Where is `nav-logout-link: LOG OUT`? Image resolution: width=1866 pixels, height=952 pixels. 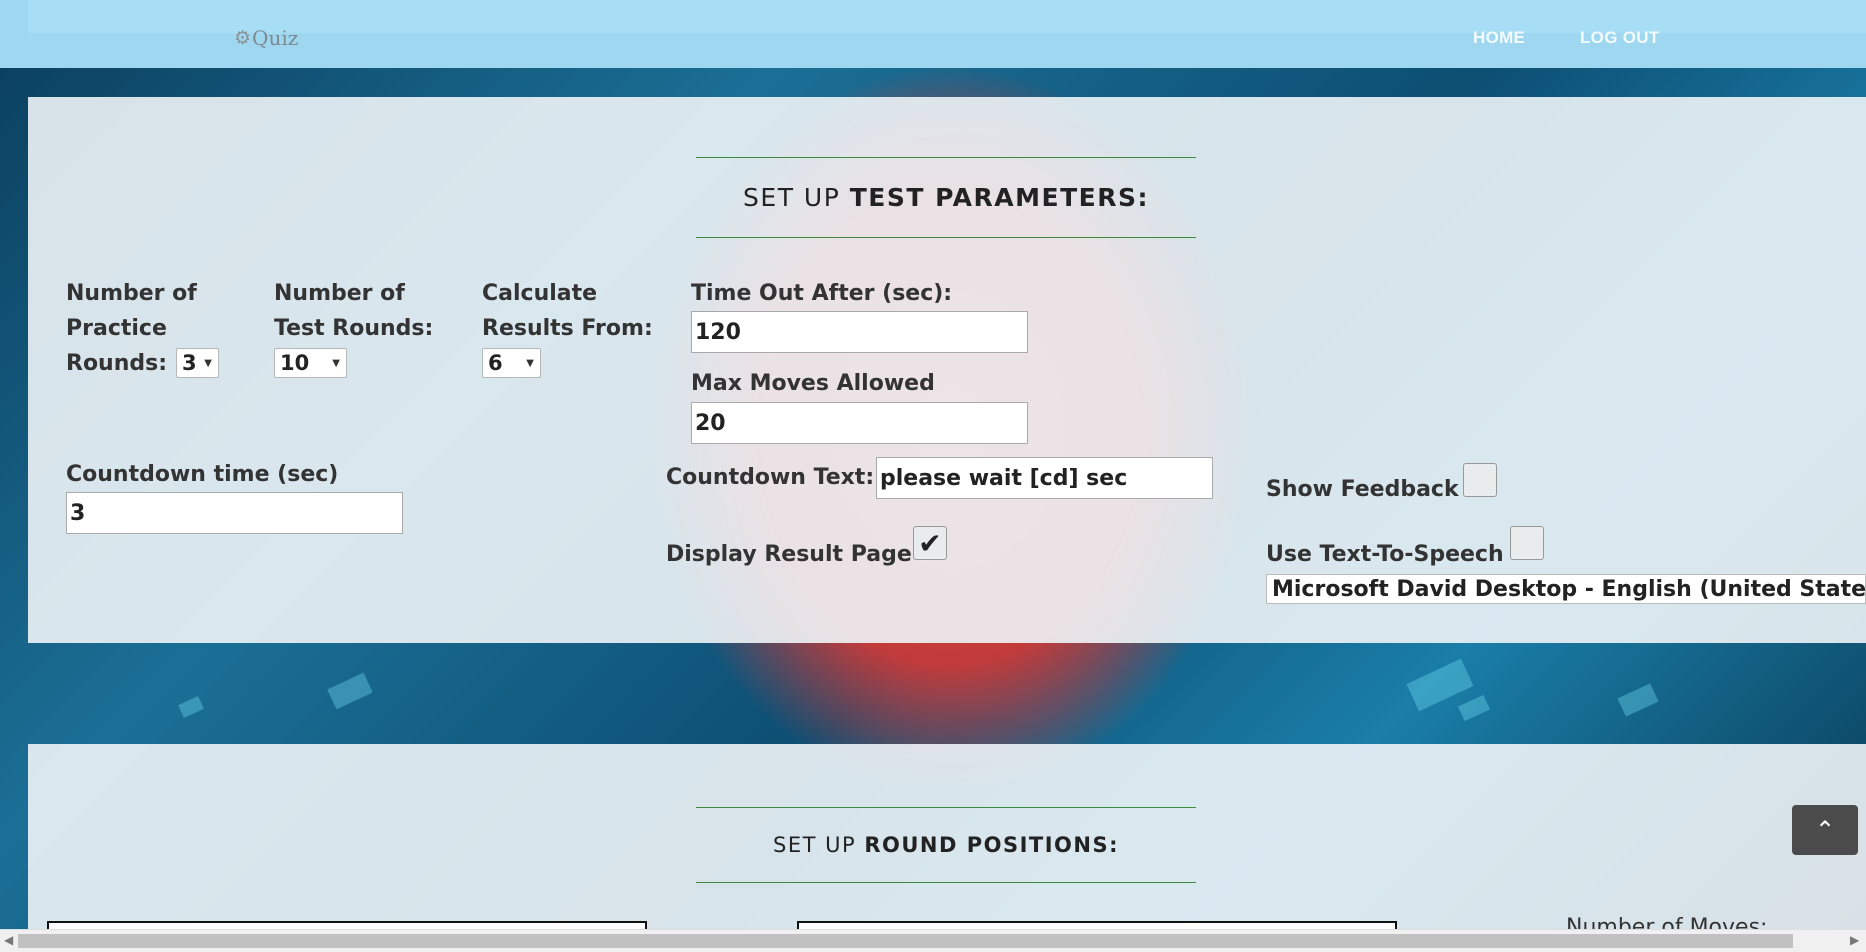
nav-logout-link: LOG OUT is located at coordinates (1620, 38).